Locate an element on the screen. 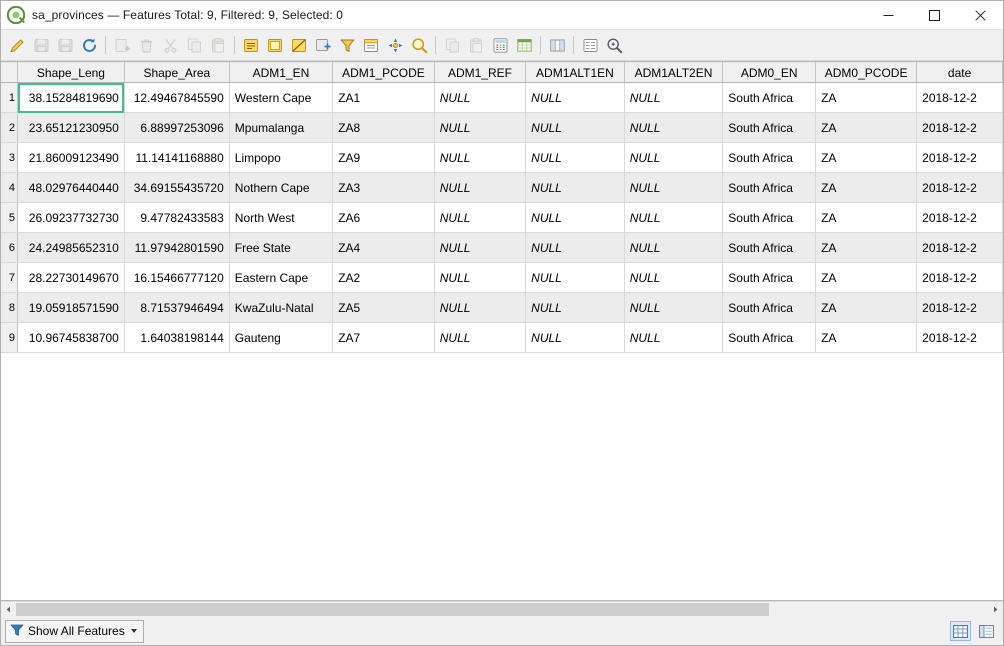  cell-adm1_en: Western Cape is located at coordinates (281, 97).